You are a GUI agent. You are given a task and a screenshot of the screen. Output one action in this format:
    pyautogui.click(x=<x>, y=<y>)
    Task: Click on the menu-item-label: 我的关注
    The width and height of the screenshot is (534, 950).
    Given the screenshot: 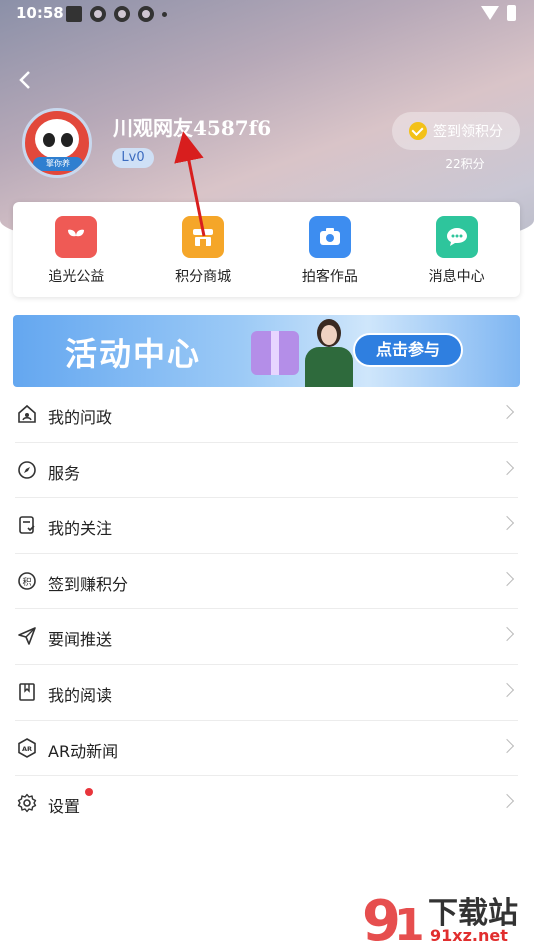 What is the action you would take?
    pyautogui.click(x=80, y=529)
    